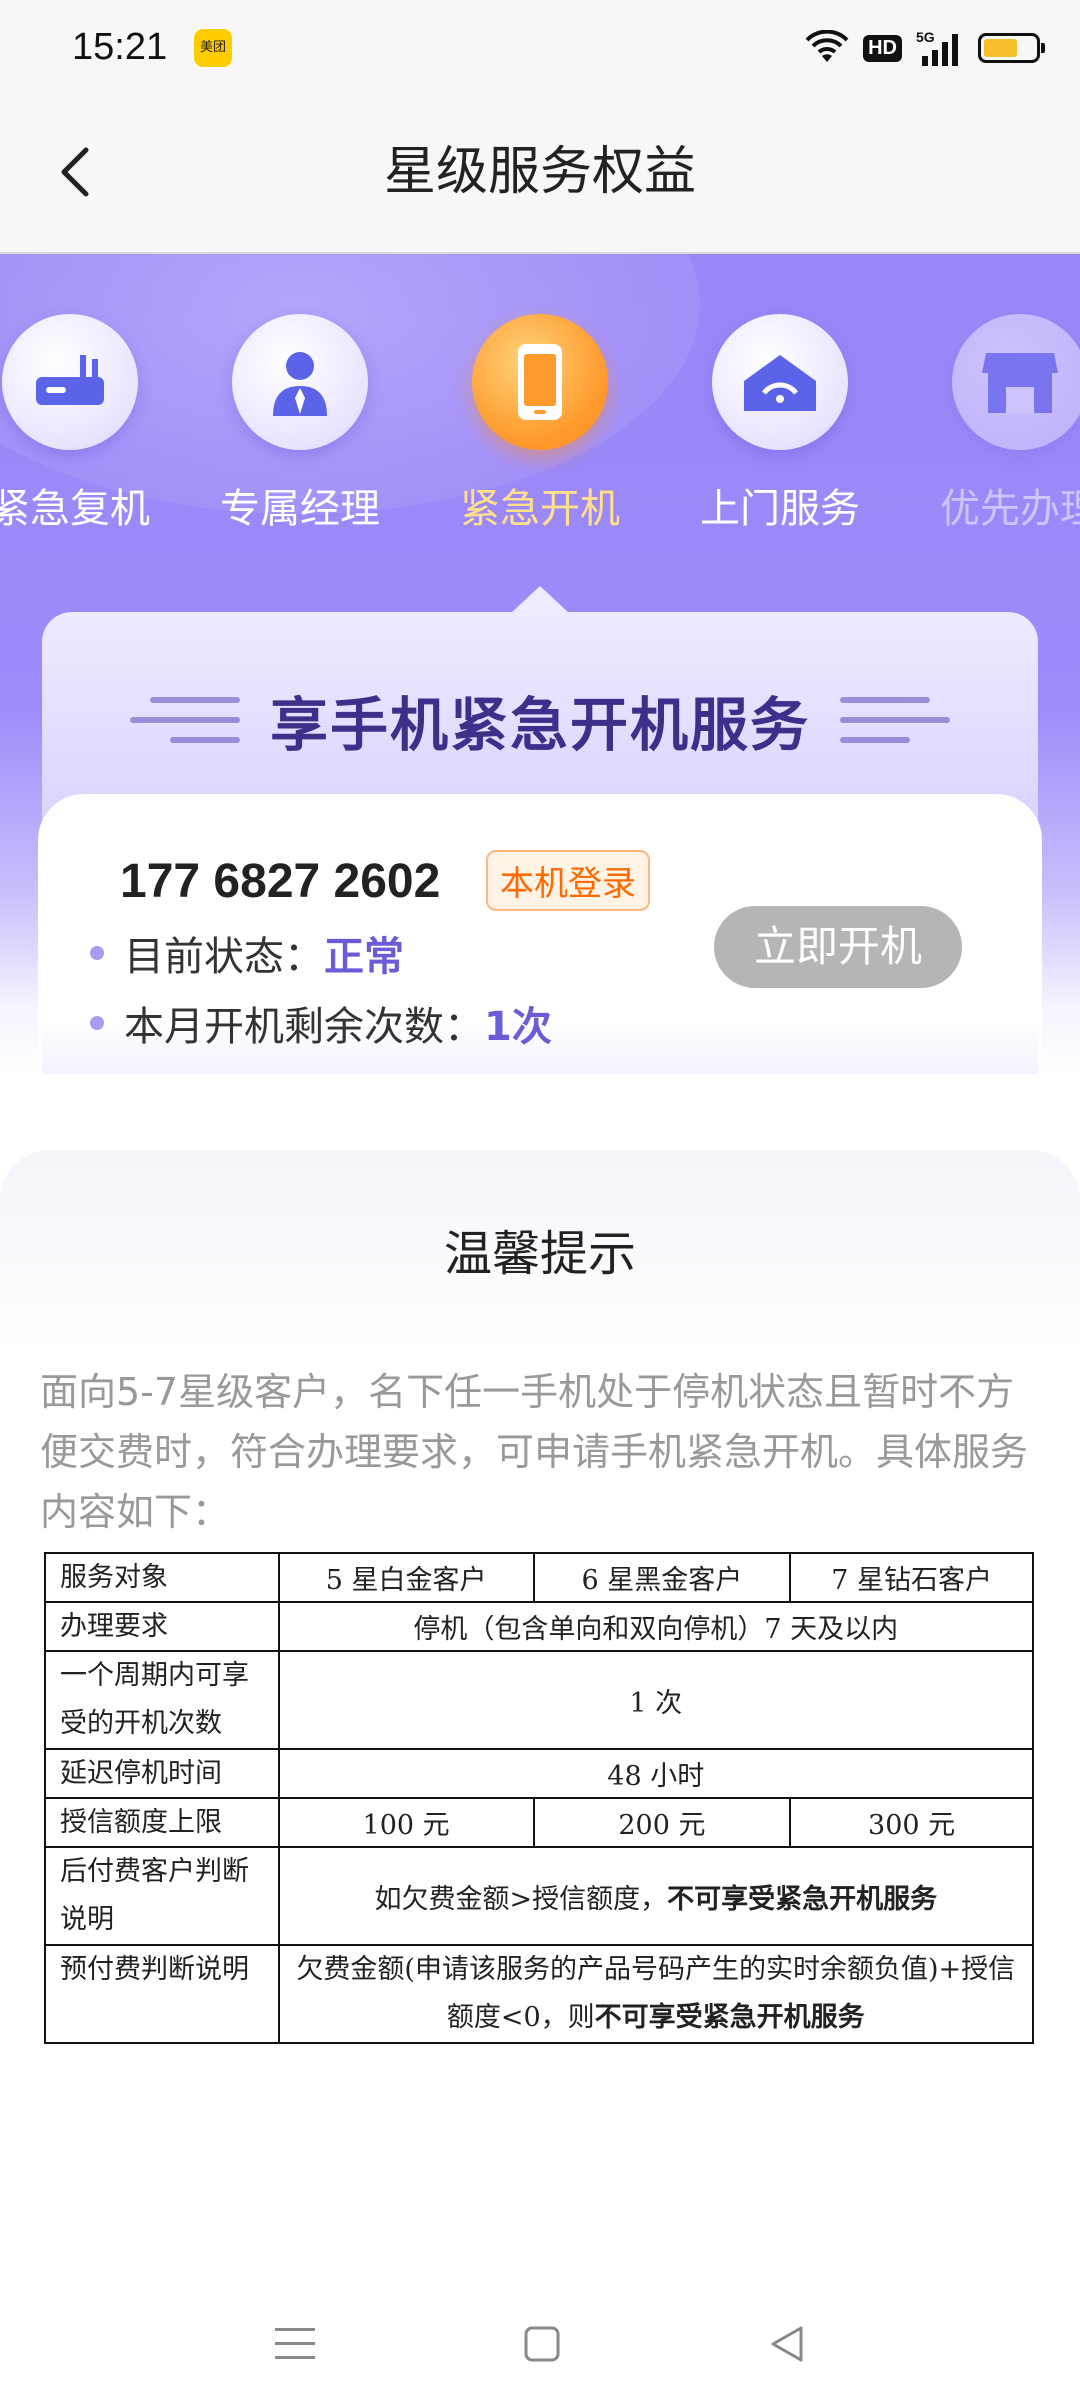 Image resolution: width=1080 pixels, height=2408 pixels. I want to click on table-row: 授信额度上限 100 元 200 元 300 元, so click(539, 1822).